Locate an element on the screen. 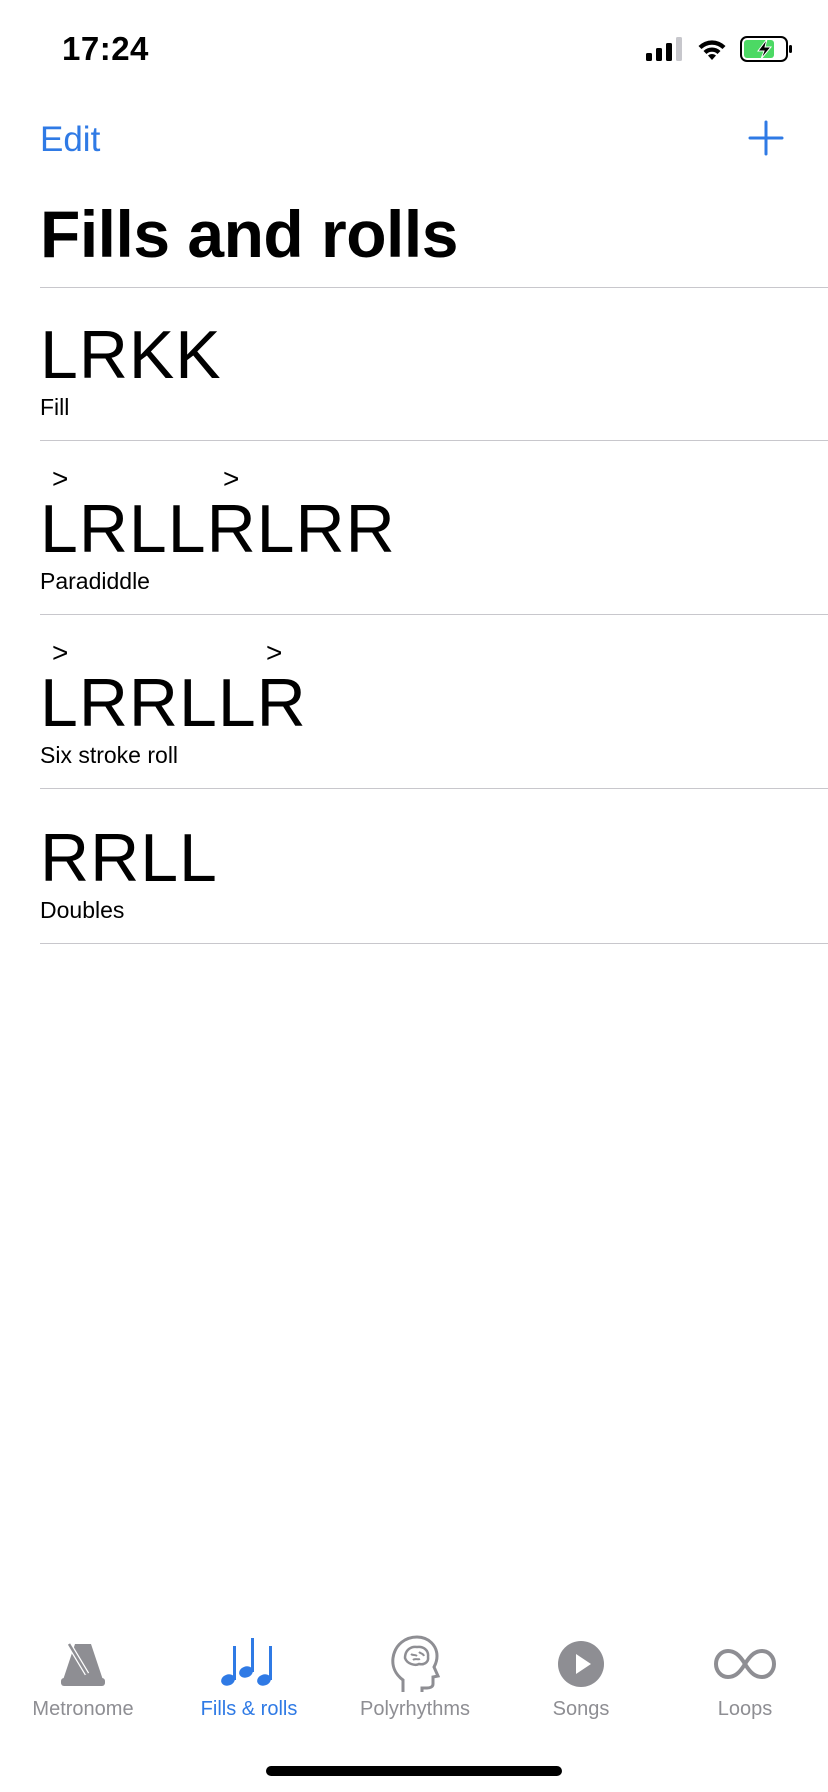 The width and height of the screenshot is (828, 1792). list-item: LRRLLR > > Six stroke roll is located at coordinates (434, 702).